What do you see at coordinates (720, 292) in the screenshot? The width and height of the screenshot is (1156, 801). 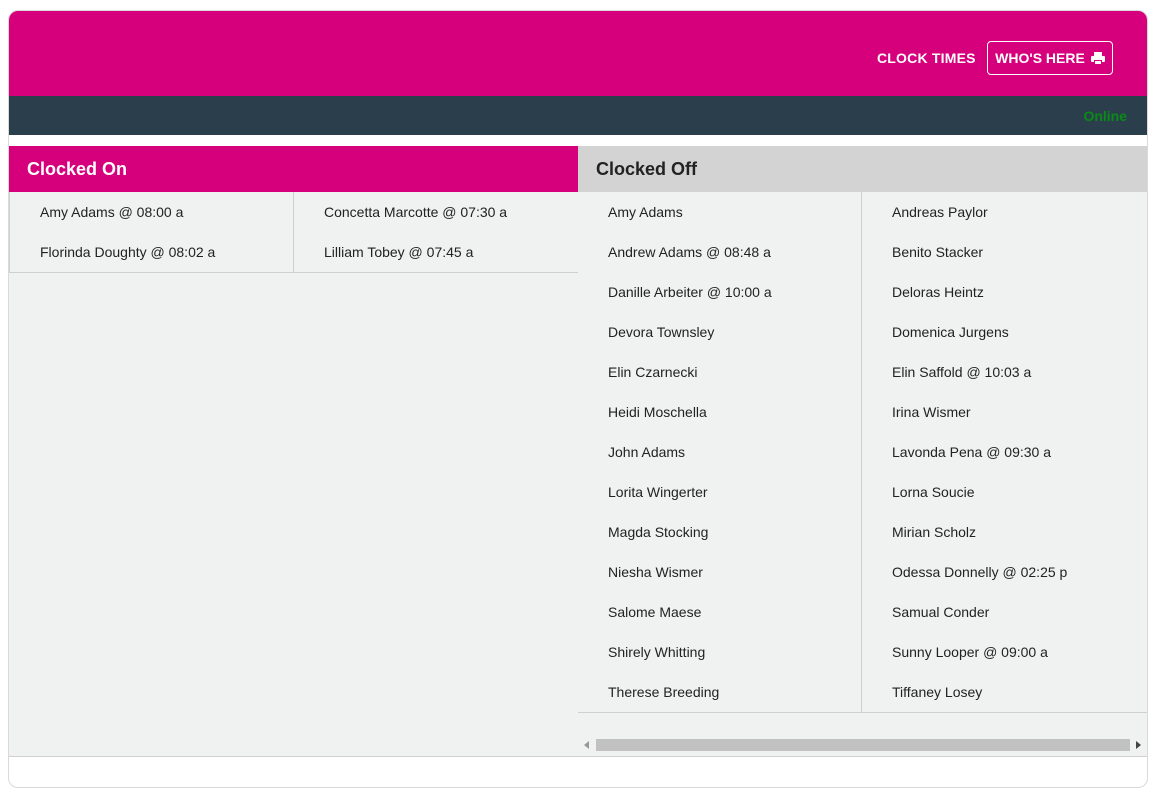 I see `person-item: Danille Arbeiter @ 10:00 a` at bounding box center [720, 292].